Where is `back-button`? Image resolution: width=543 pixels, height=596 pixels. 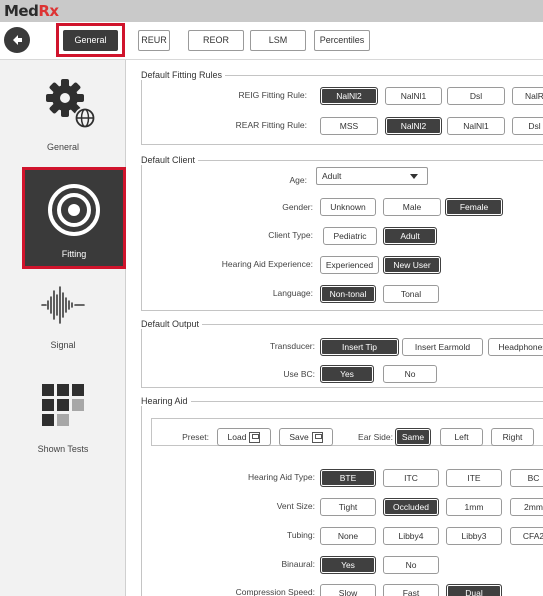
back-button is located at coordinates (17, 40).